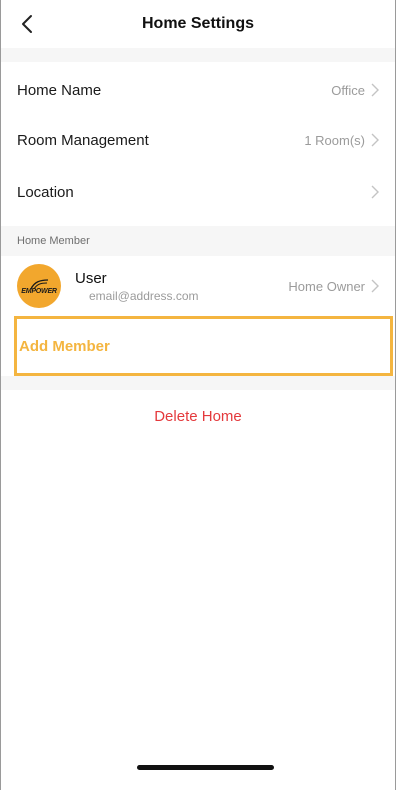  Describe the element at coordinates (203, 346) in the screenshot. I see `add-member-button: Add Member` at that location.